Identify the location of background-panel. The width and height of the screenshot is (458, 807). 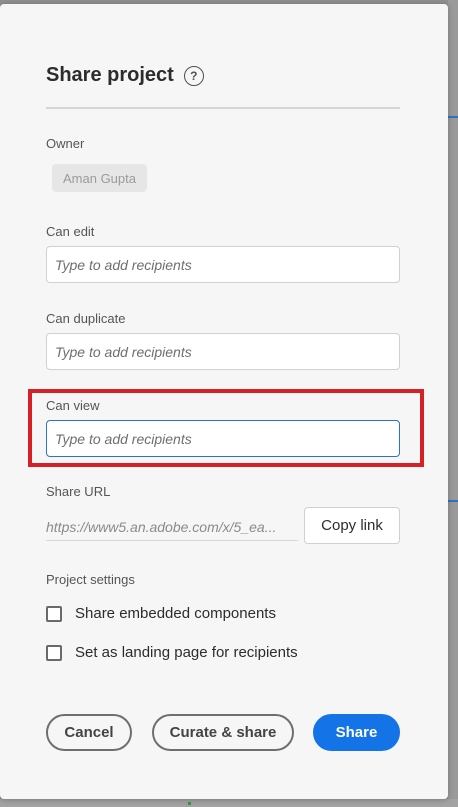
(453, 403).